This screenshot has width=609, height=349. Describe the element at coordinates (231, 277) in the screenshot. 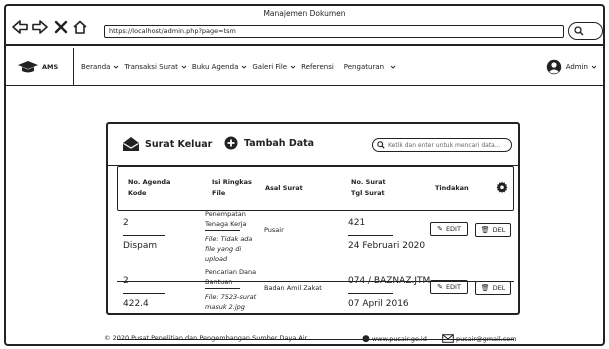

I see `row-isi-ringkas: Pencarian Dana Bantuan` at that location.